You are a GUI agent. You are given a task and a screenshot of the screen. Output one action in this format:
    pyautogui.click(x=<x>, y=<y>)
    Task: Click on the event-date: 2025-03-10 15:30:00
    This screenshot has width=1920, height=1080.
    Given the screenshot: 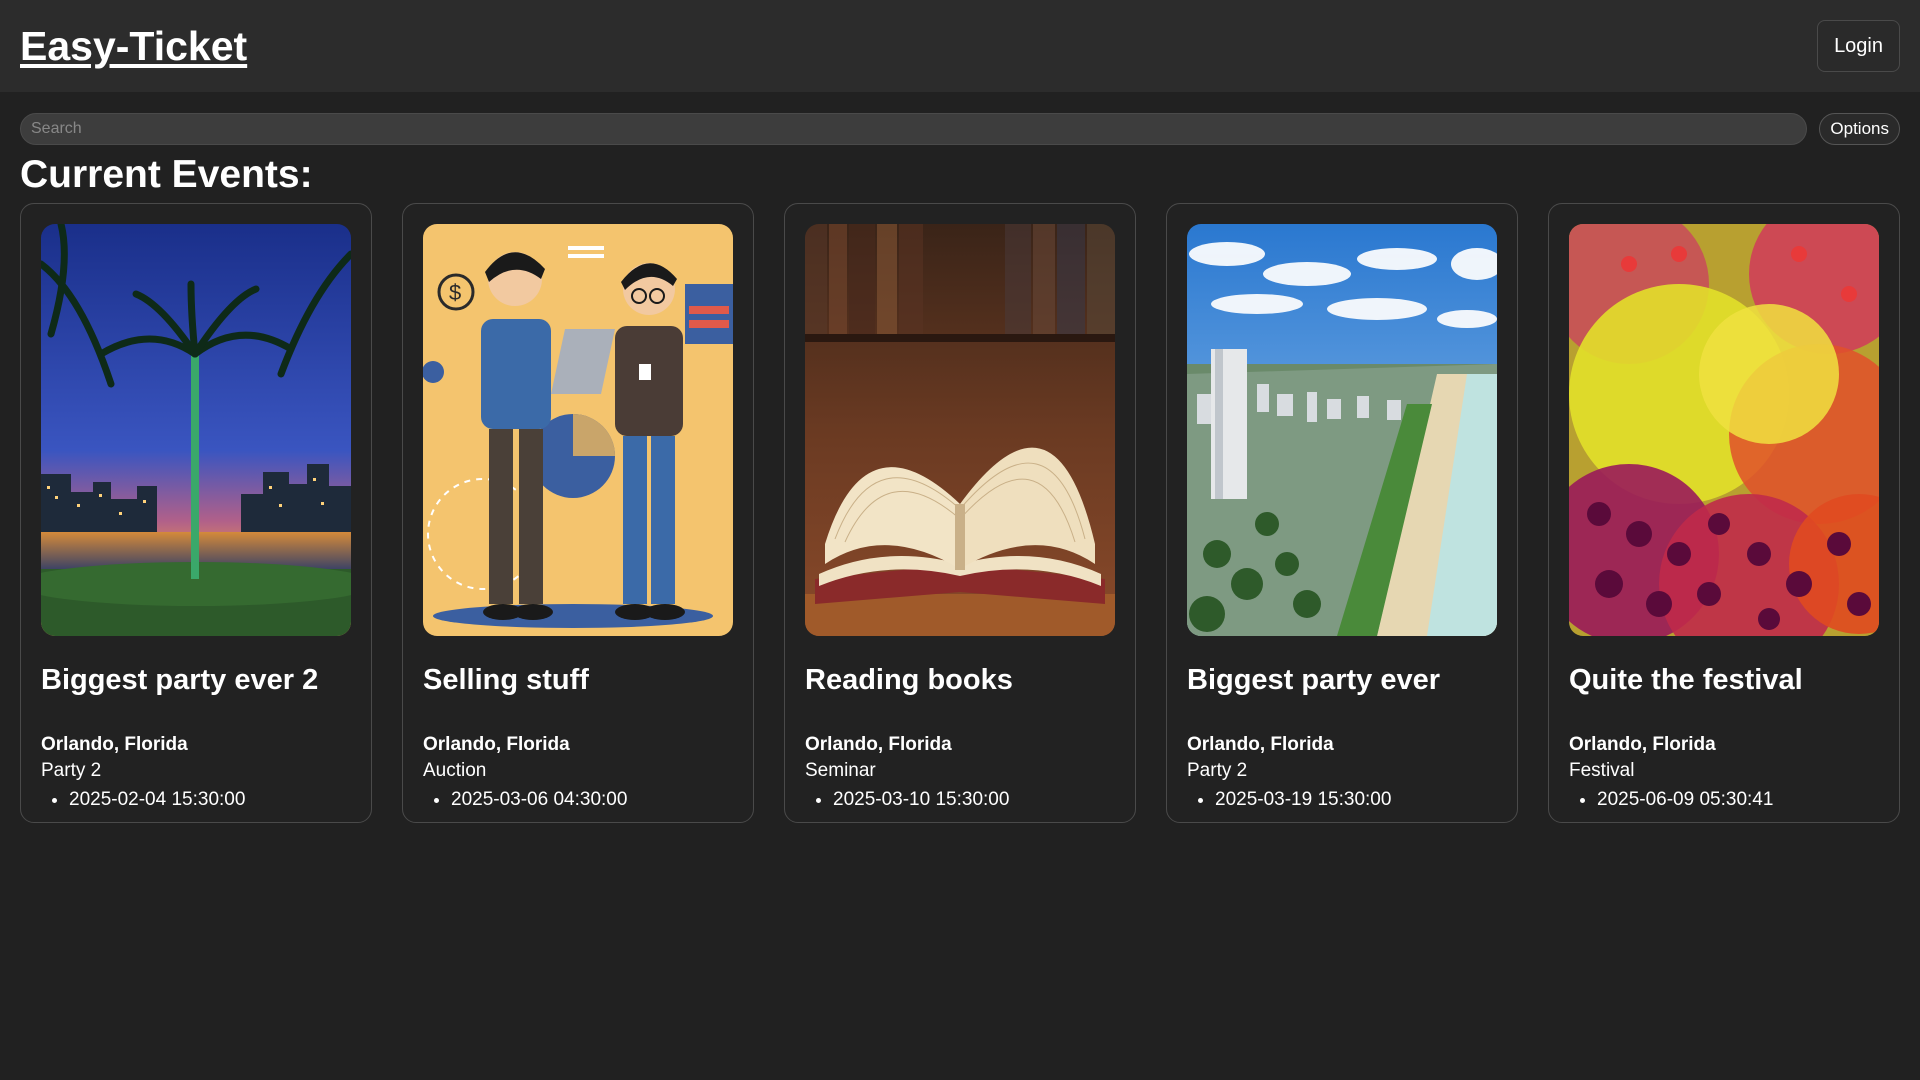 What is the action you would take?
    pyautogui.click(x=974, y=800)
    